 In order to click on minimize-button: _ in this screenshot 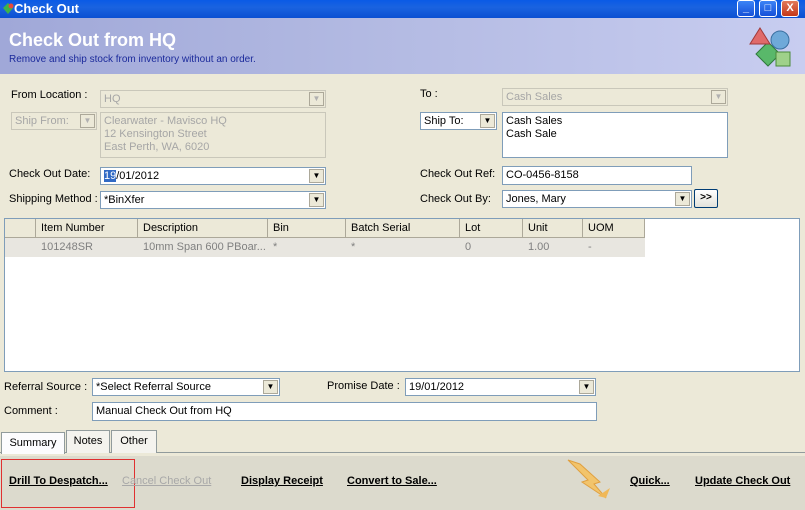, I will do `click(746, 8)`.